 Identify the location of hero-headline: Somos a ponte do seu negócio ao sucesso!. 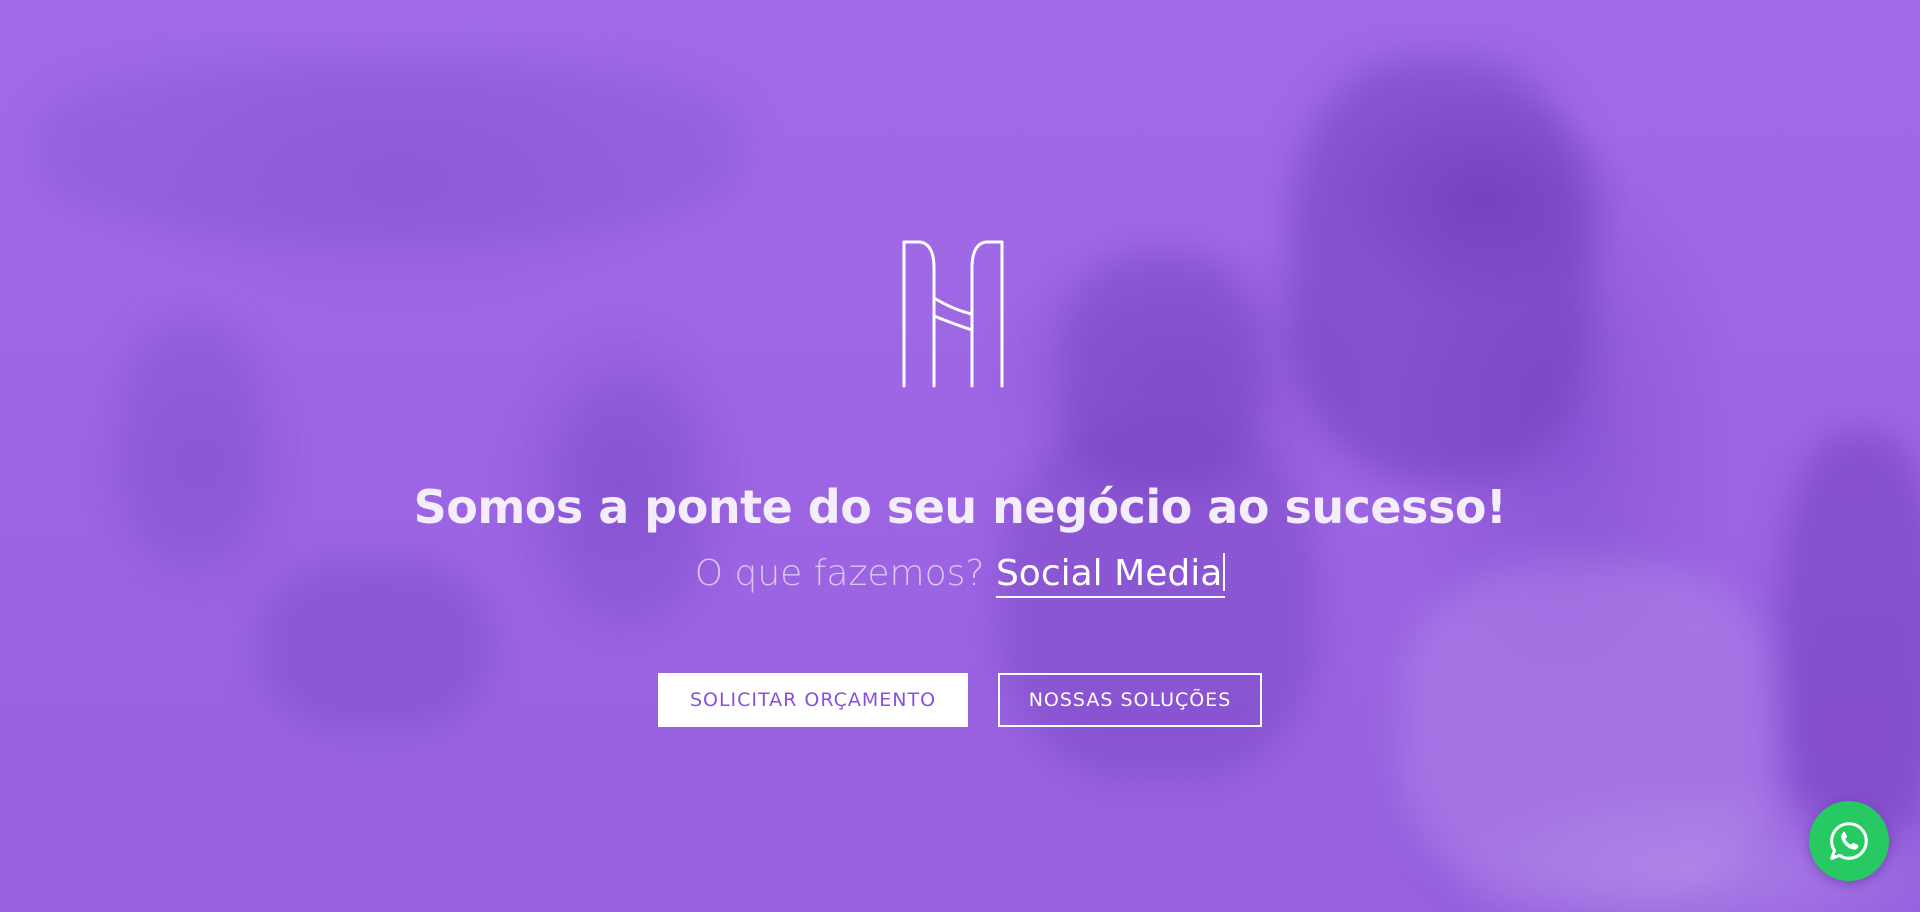
(960, 507).